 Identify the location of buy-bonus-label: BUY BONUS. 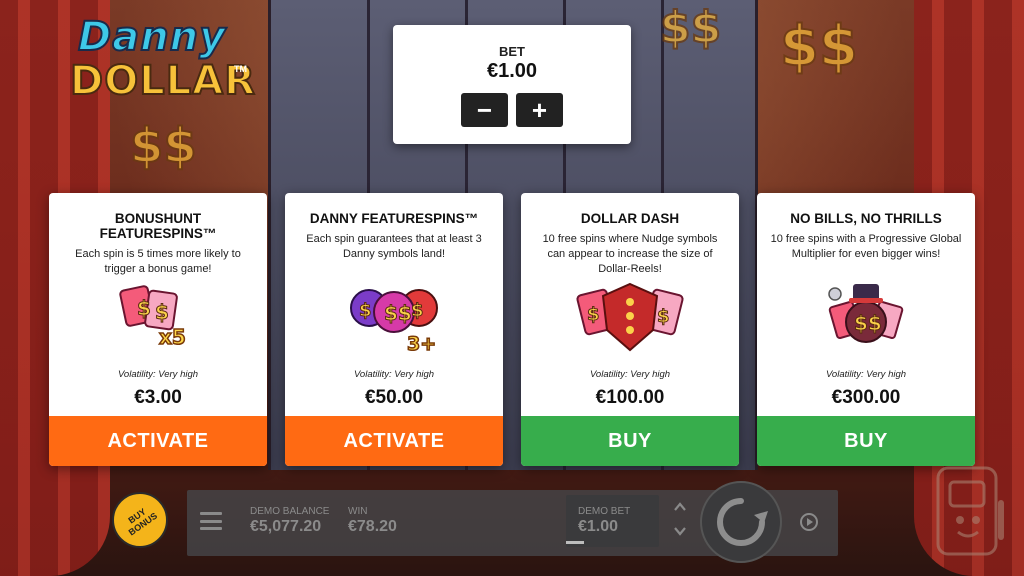
(143, 522).